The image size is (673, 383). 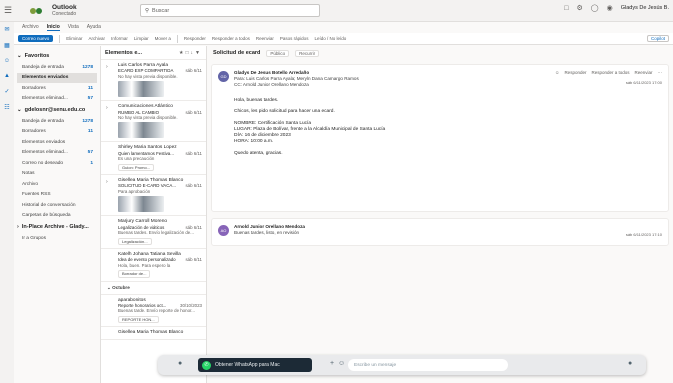 I want to click on copilot-button: Copilot, so click(x=657, y=38).